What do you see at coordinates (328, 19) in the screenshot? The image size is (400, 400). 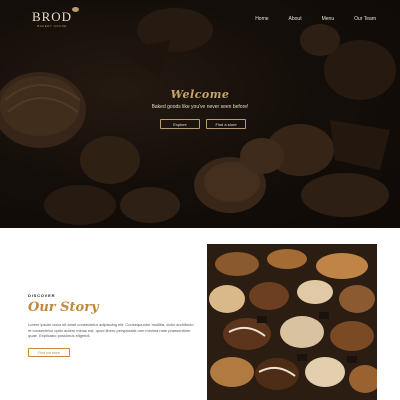 I see `nav-item-menu: Menu` at bounding box center [328, 19].